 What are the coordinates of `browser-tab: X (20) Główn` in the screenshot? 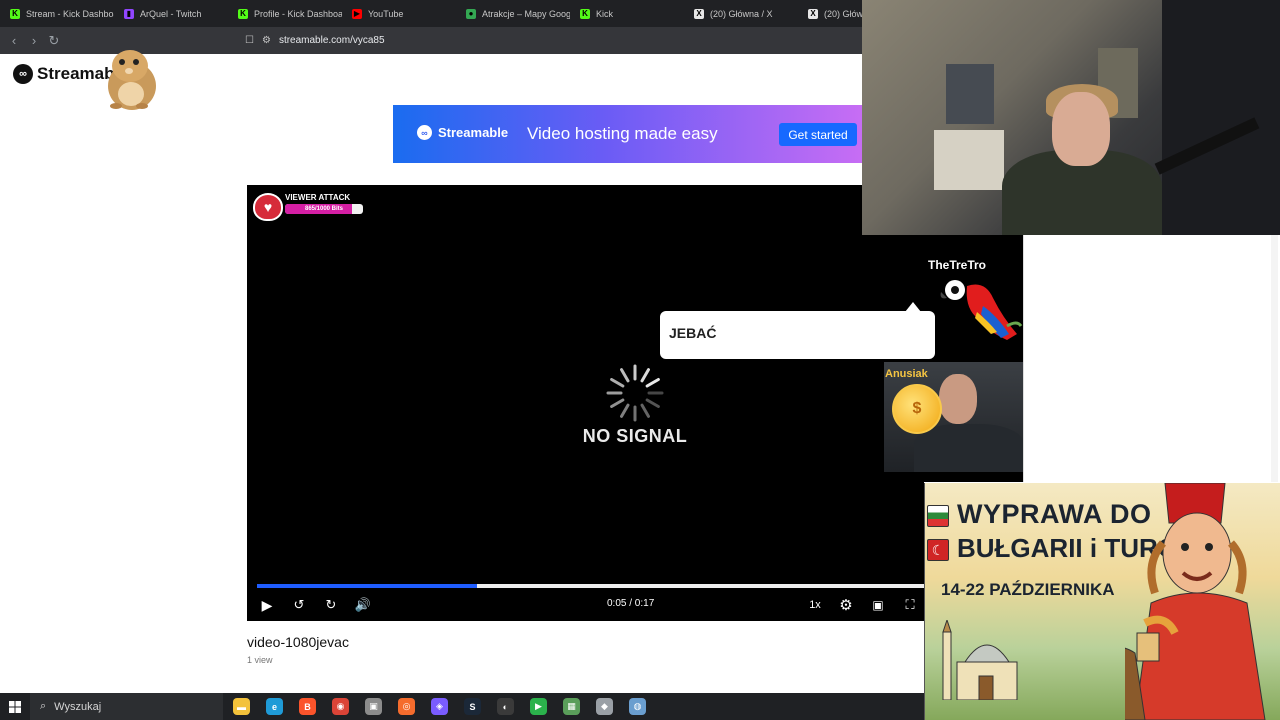 It's located at (830, 13).